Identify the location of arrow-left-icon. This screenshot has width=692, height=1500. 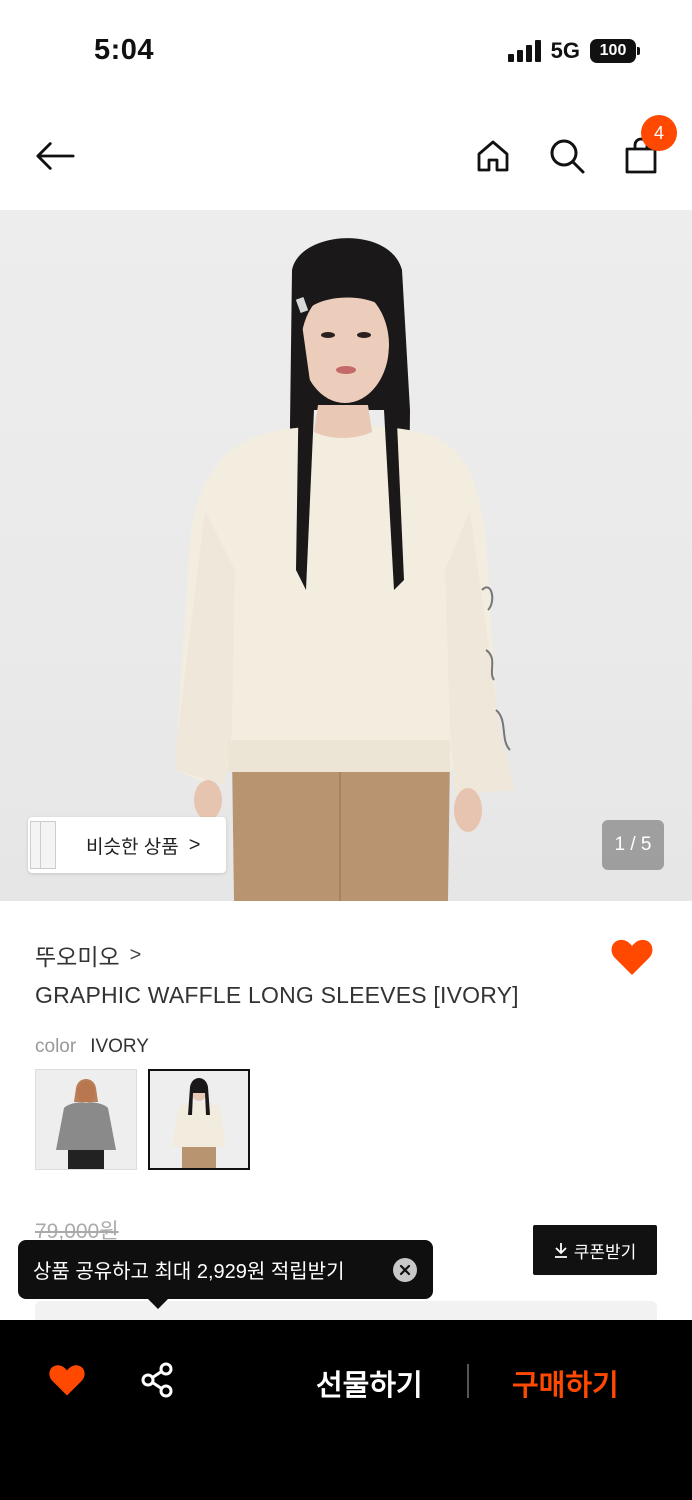
(55, 156).